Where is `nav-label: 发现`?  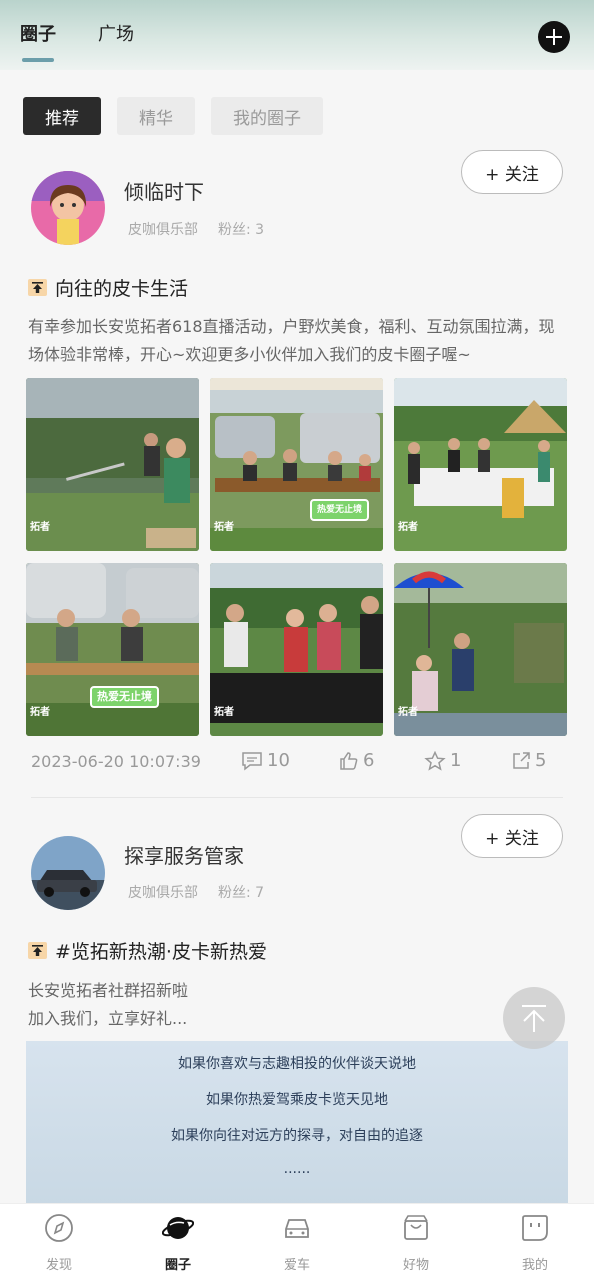
nav-label: 发现 is located at coordinates (58, 1265).